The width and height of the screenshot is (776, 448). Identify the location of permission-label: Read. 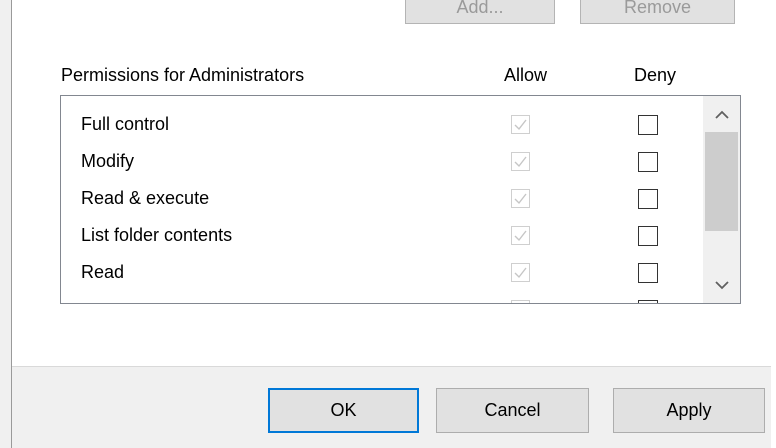
(103, 272).